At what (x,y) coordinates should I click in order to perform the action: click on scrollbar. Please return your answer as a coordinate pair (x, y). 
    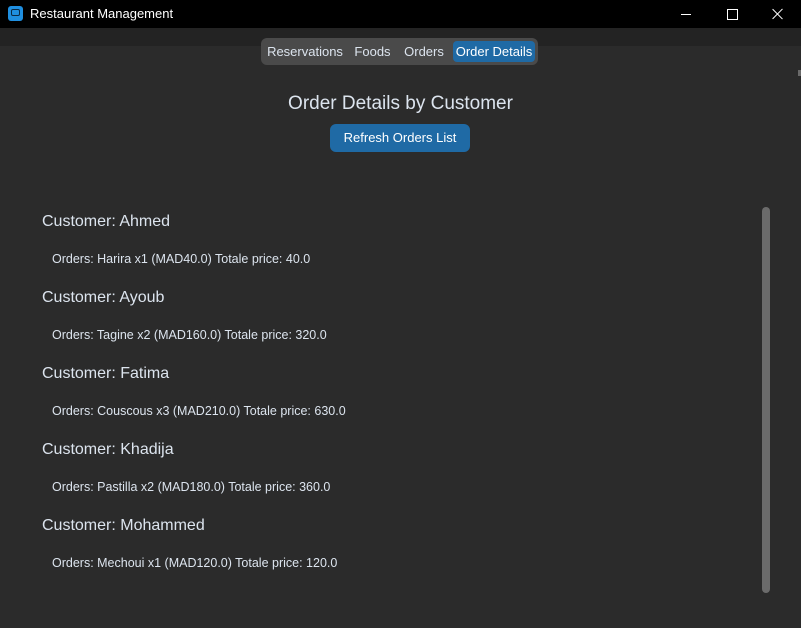
    Looking at the image, I should click on (766, 400).